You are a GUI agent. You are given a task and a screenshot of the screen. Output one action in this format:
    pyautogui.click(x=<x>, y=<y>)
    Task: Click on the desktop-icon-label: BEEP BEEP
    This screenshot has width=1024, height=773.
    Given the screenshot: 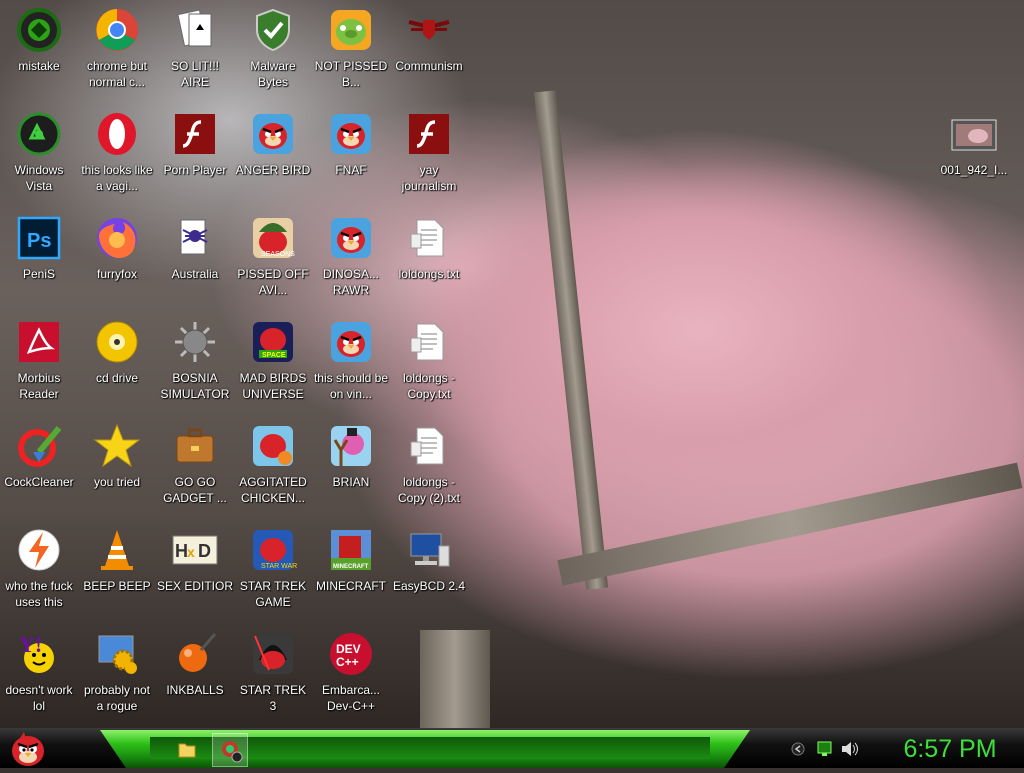 What is the action you would take?
    pyautogui.click(x=117, y=586)
    